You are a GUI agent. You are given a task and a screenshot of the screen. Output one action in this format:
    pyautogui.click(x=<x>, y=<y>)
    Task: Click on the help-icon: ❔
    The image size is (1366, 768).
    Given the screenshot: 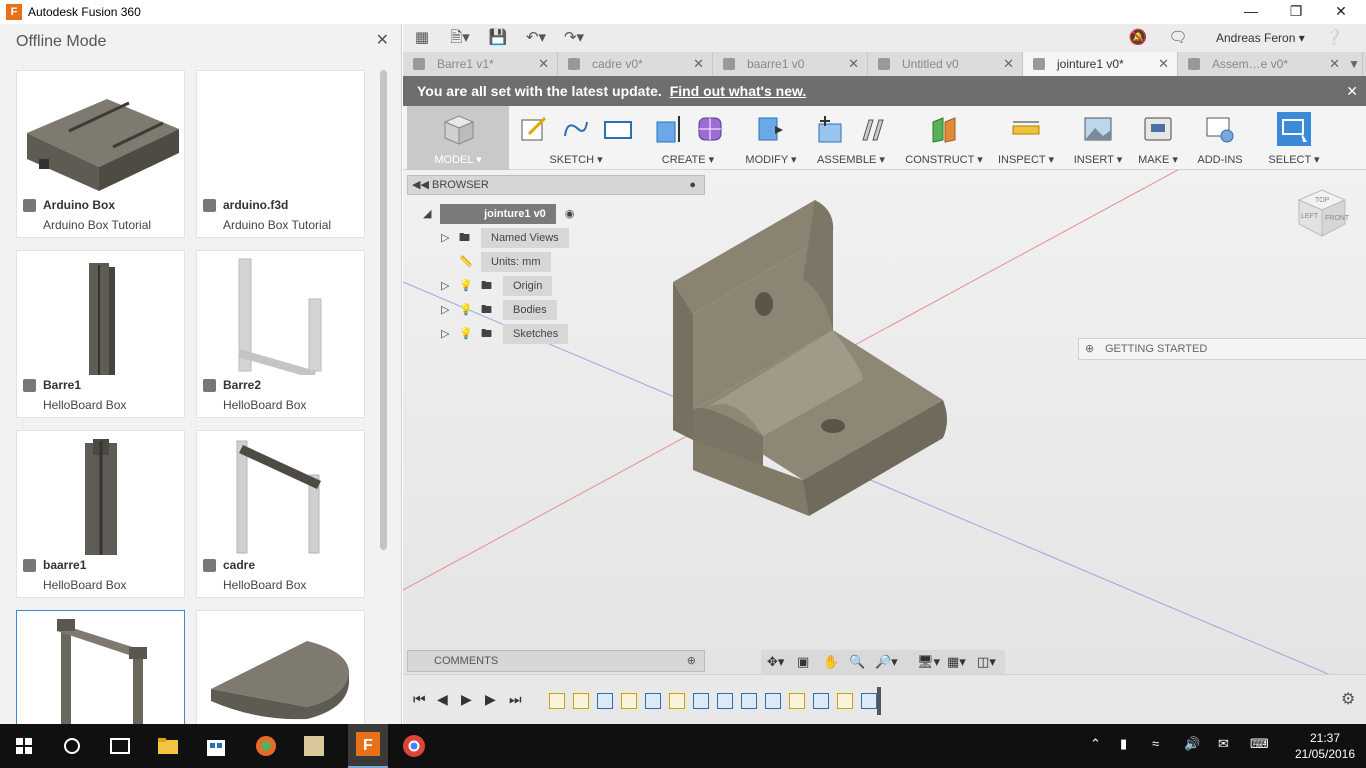 What is the action you would take?
    pyautogui.click(x=1334, y=38)
    